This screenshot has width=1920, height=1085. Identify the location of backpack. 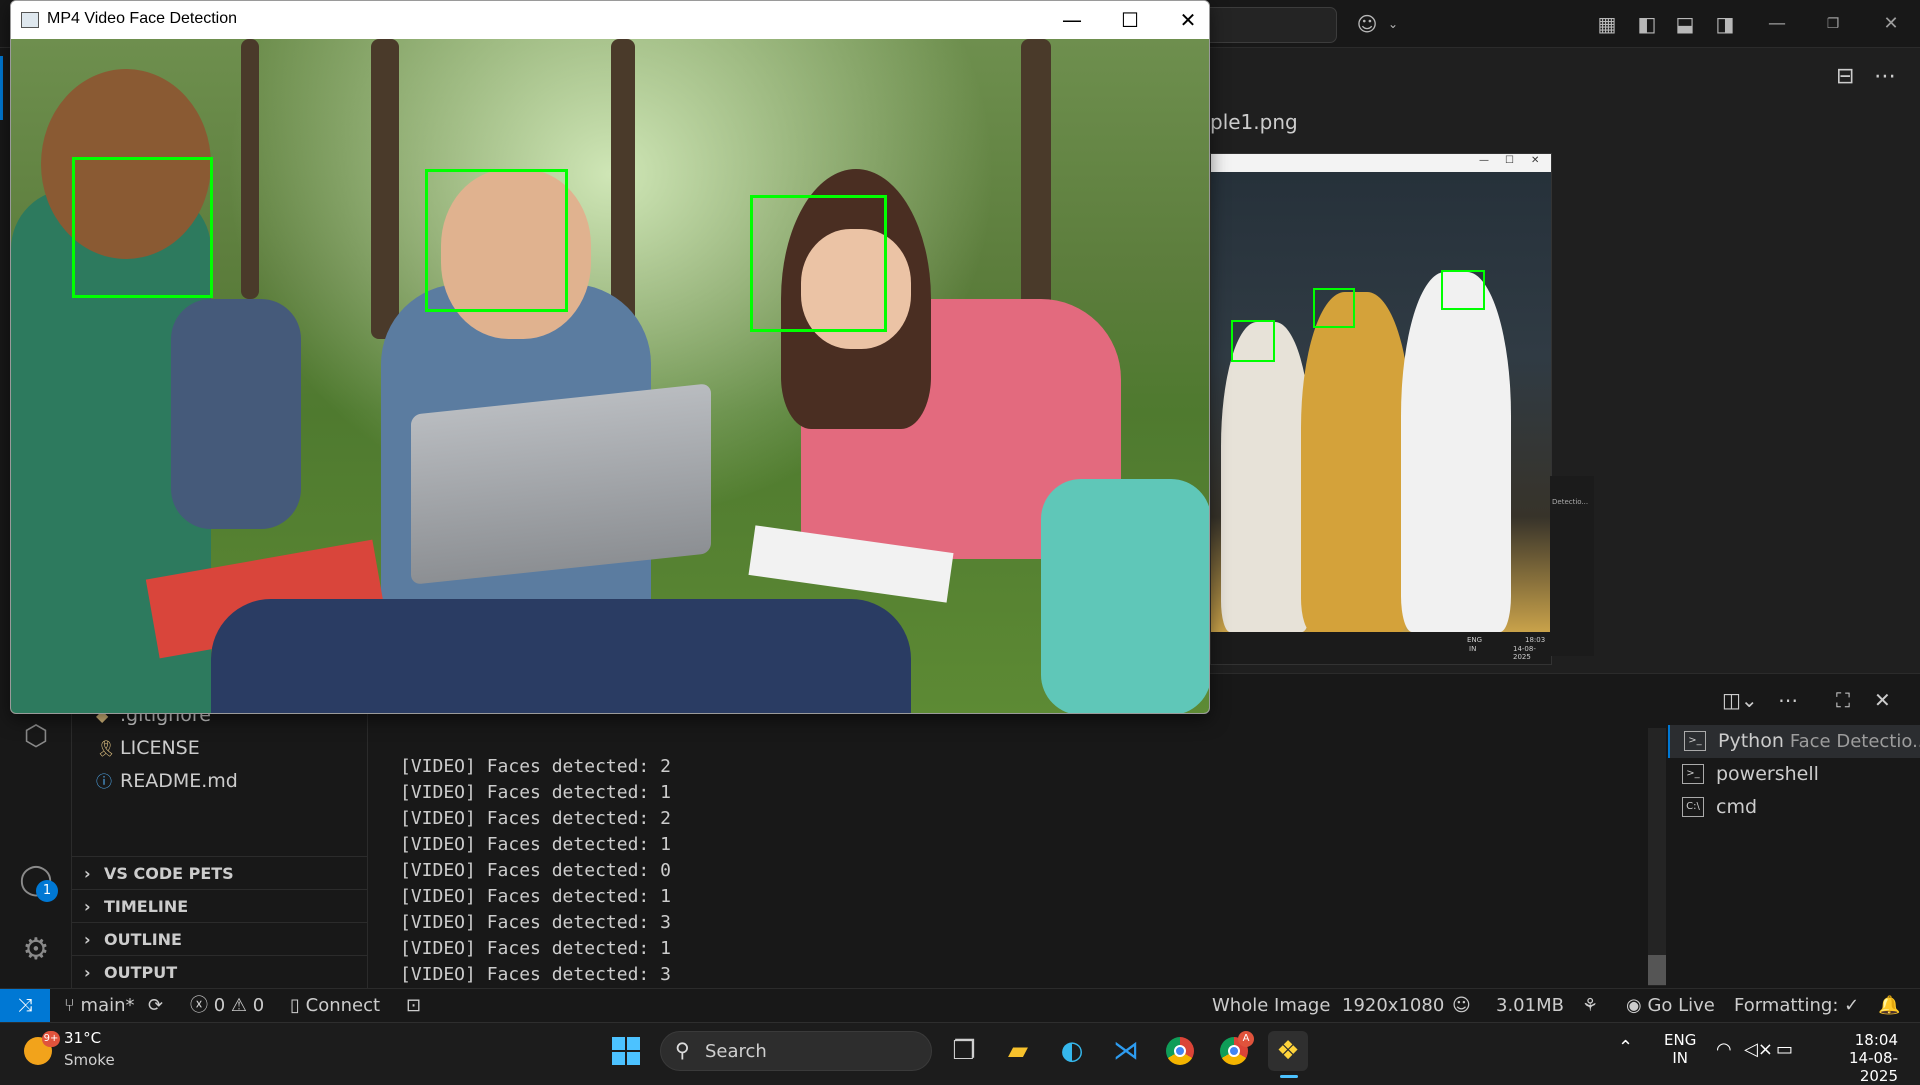
(1125, 596).